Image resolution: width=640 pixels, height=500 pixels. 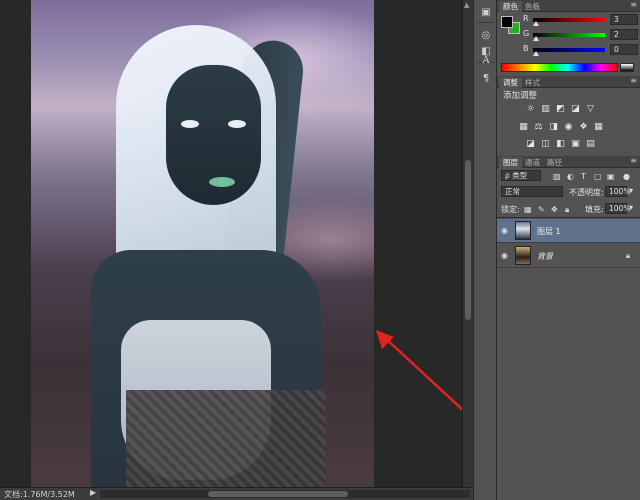 I want to click on hue-saturation-icon: ▦, so click(x=523, y=127).